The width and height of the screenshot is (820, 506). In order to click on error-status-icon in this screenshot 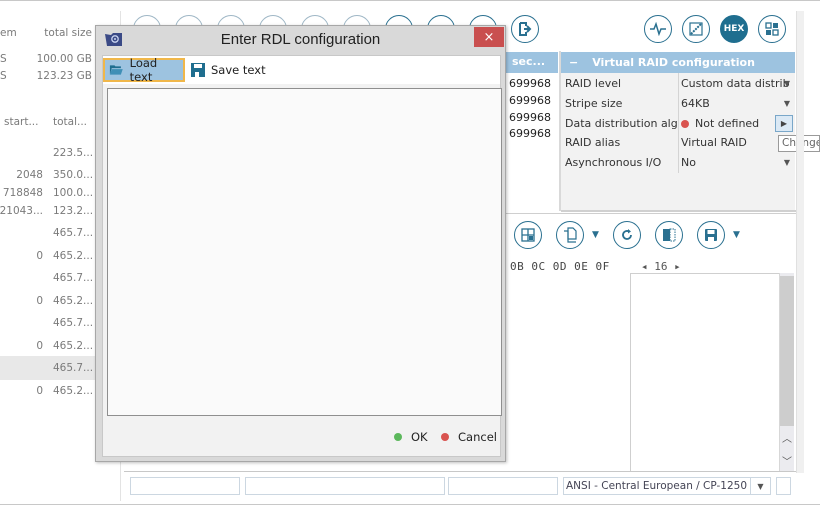, I will do `click(685, 123)`.